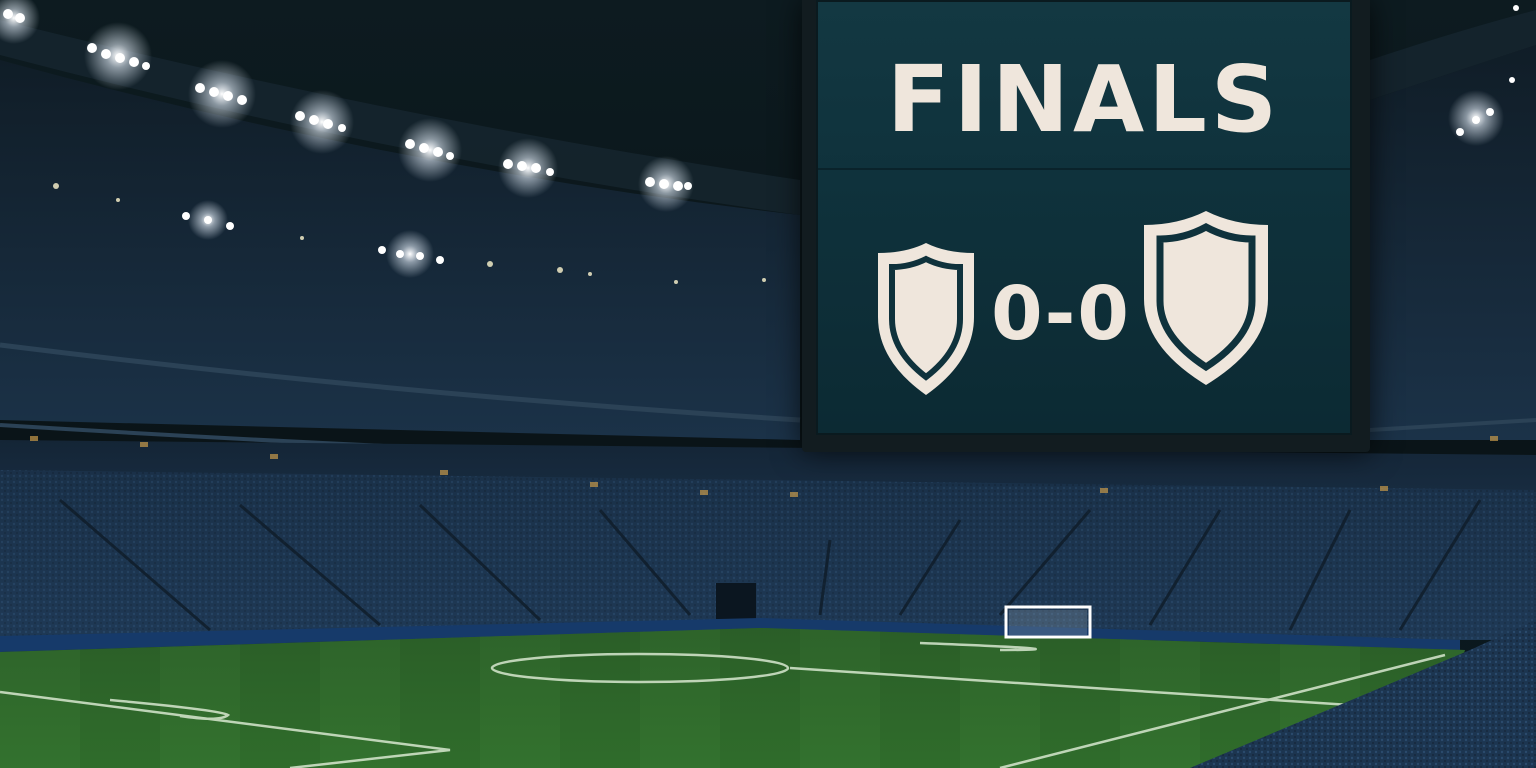 This screenshot has height=768, width=1536. What do you see at coordinates (926, 319) in the screenshot?
I see `home-crest-shield-icon` at bounding box center [926, 319].